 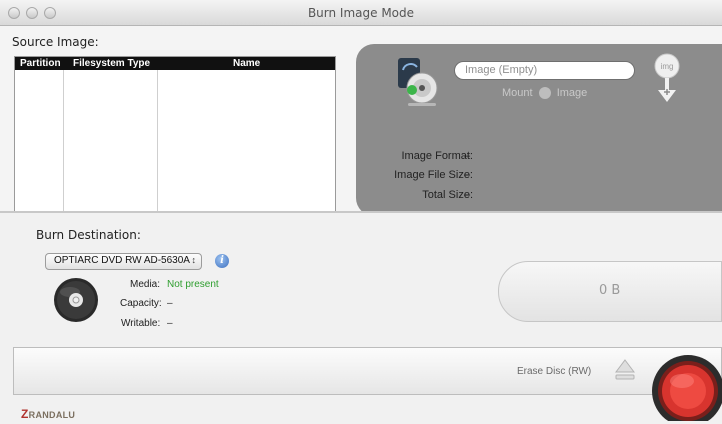 What do you see at coordinates (467, 156) in the screenshot?
I see `image-format-value: –` at bounding box center [467, 156].